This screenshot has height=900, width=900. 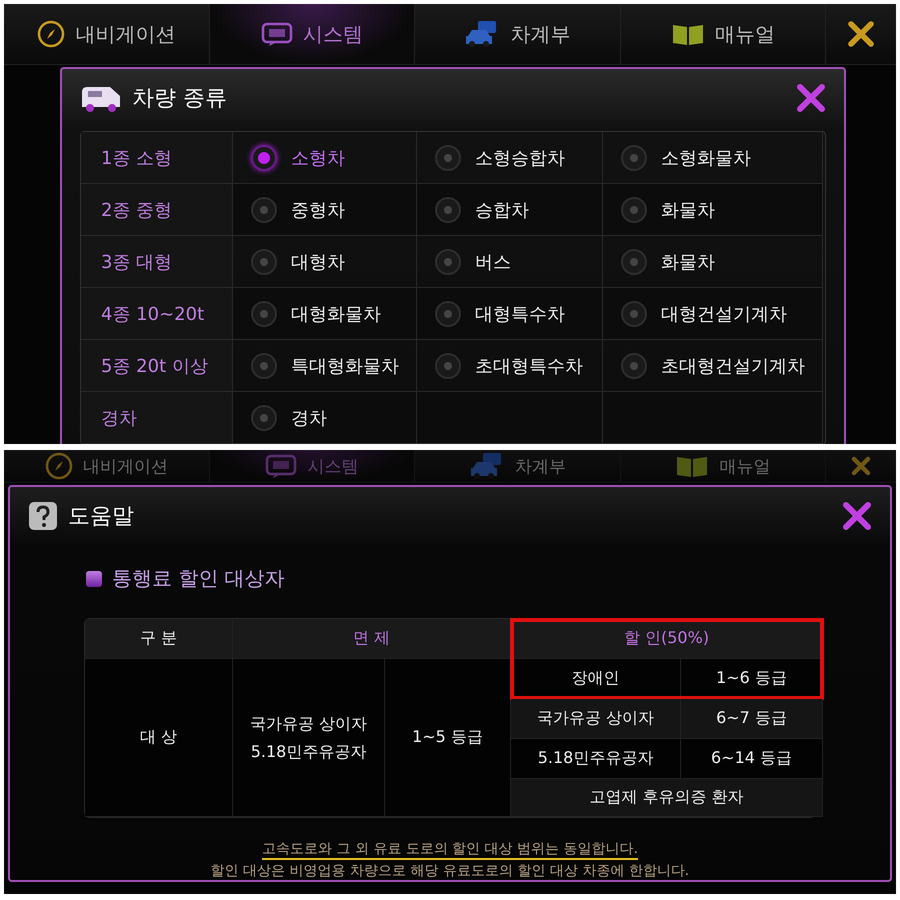 I want to click on radio-option: 소형화물차, so click(x=712, y=157).